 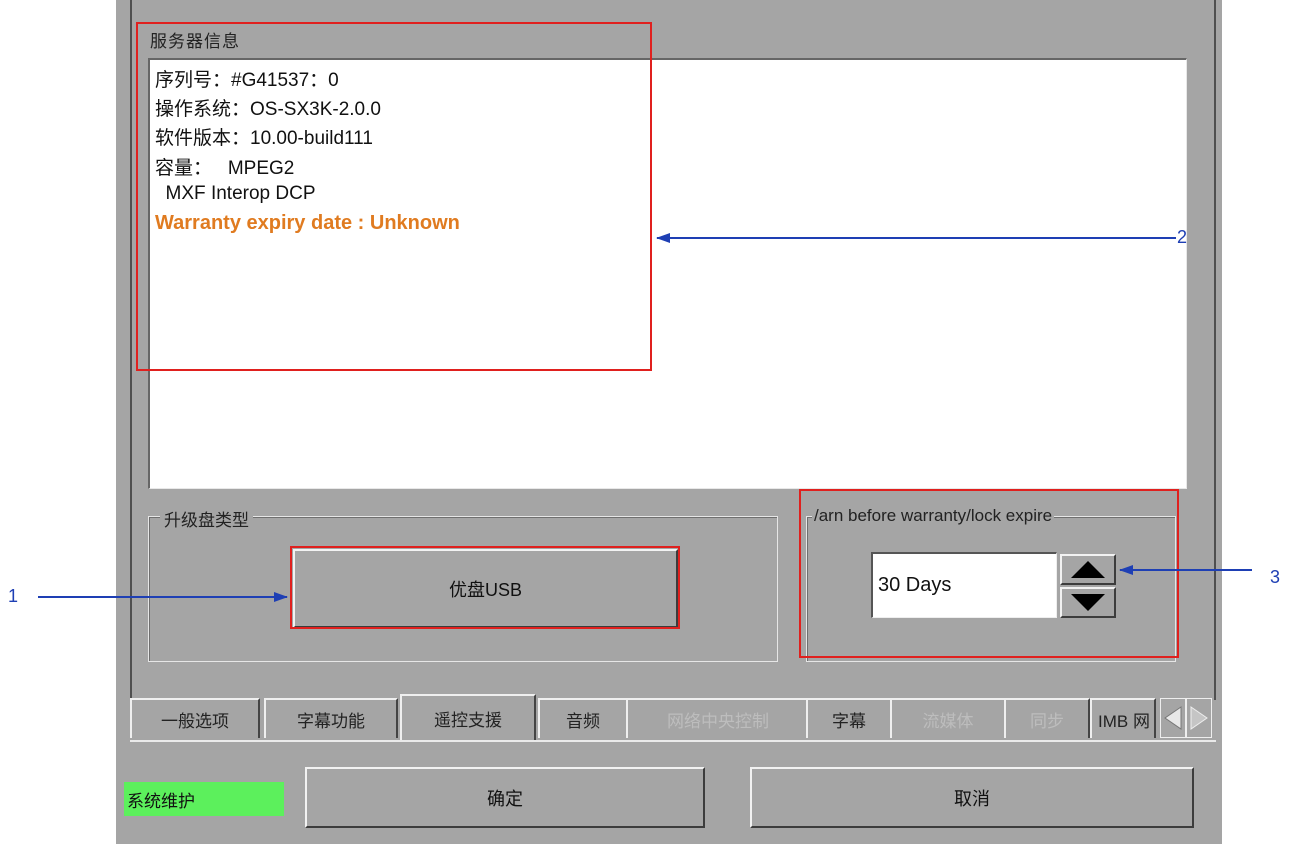 What do you see at coordinates (1275, 577) in the screenshot?
I see `annotation-label-3: 3` at bounding box center [1275, 577].